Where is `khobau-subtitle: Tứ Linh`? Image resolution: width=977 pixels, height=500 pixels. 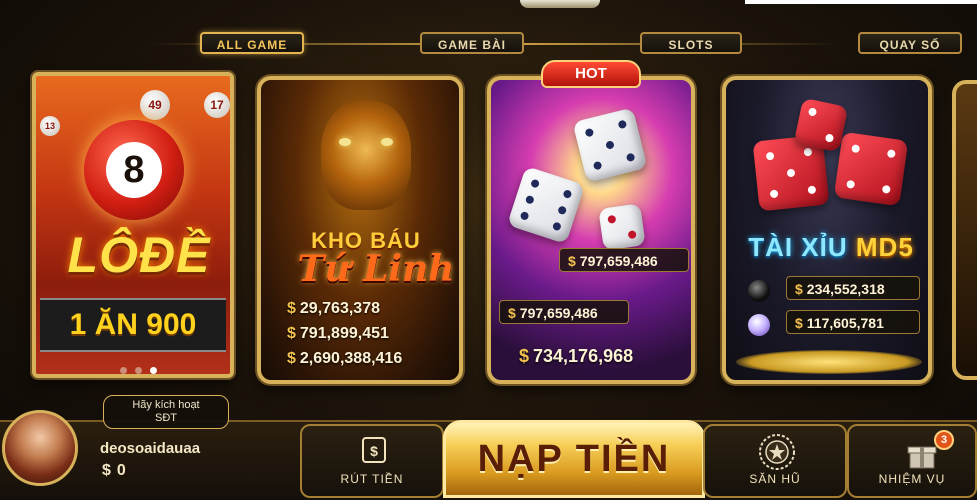
khobau-subtitle: Tứ Linh is located at coordinates (376, 269).